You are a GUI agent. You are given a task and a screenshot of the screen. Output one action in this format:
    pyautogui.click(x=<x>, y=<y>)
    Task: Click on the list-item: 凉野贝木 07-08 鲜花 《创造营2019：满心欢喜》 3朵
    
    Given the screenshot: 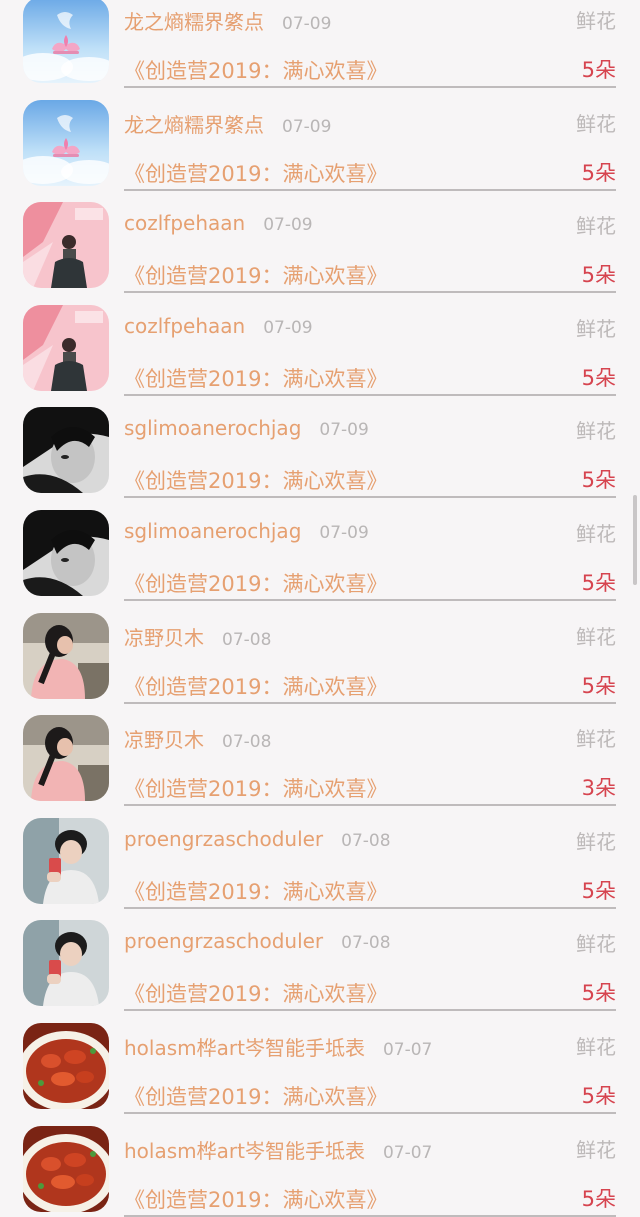 What is the action you would take?
    pyautogui.click(x=320, y=753)
    